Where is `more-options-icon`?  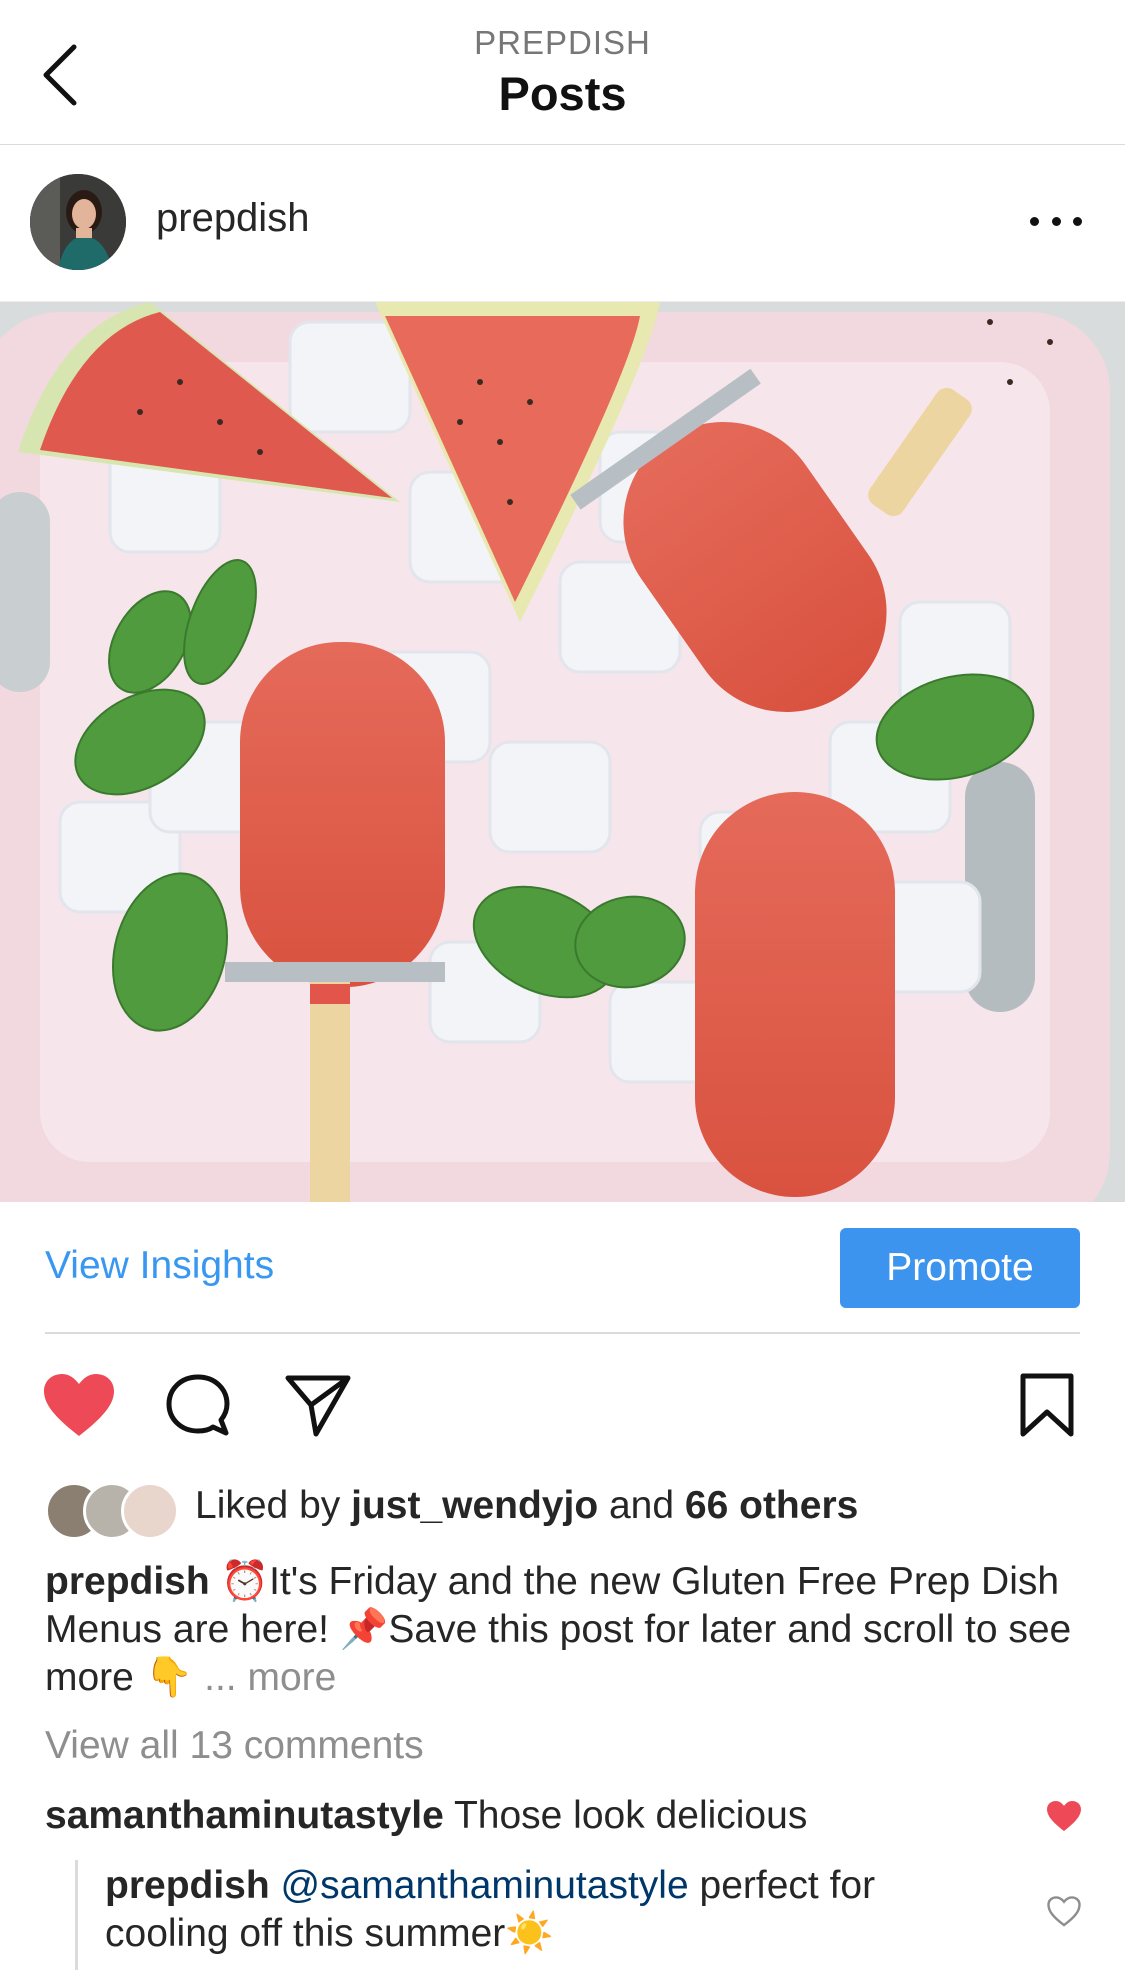 more-options-icon is located at coordinates (1056, 221).